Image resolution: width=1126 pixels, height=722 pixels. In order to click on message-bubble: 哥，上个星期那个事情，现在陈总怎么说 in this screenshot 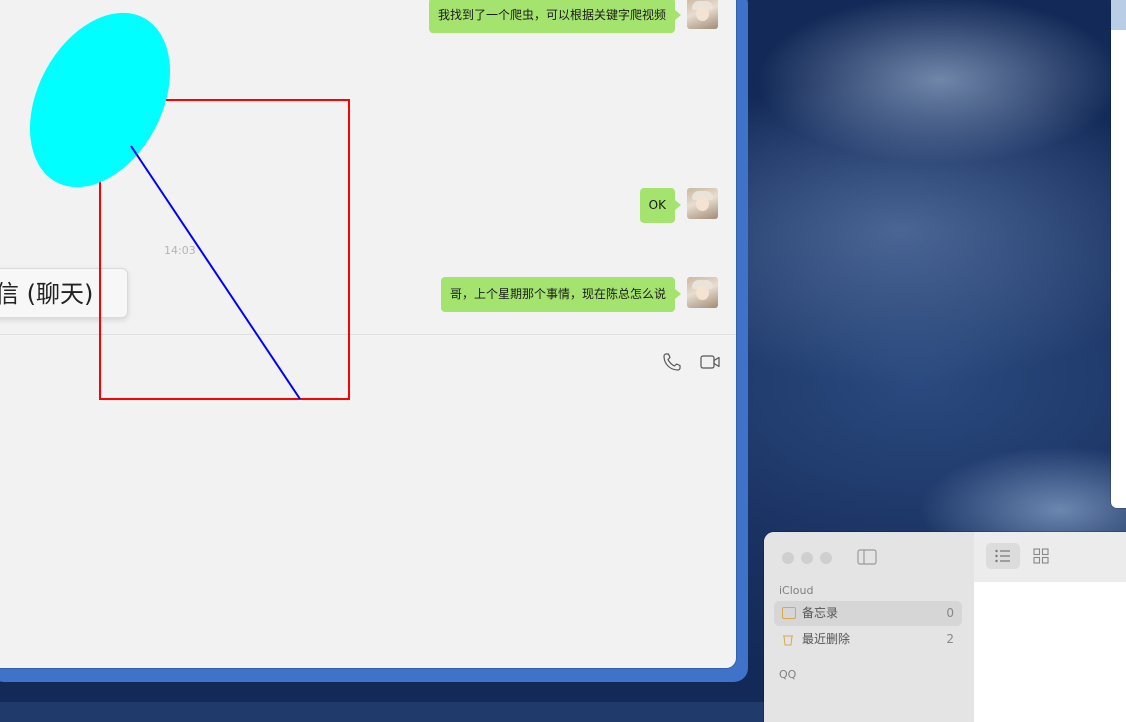, I will do `click(561, 294)`.